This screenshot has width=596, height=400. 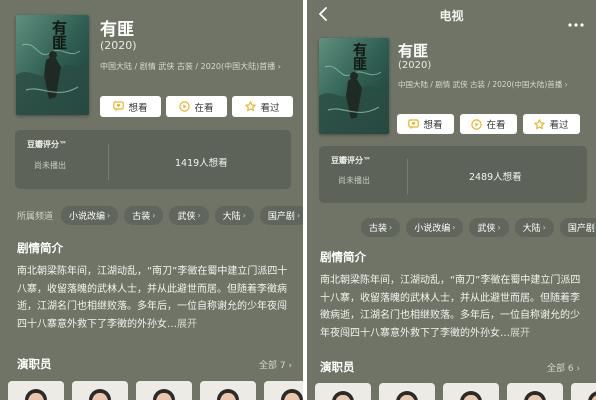 I want to click on channels-row: 所属频道 小说改编 › 古装 › 武侠 › 大陆 › 国产剧 ›, so click(x=160, y=215).